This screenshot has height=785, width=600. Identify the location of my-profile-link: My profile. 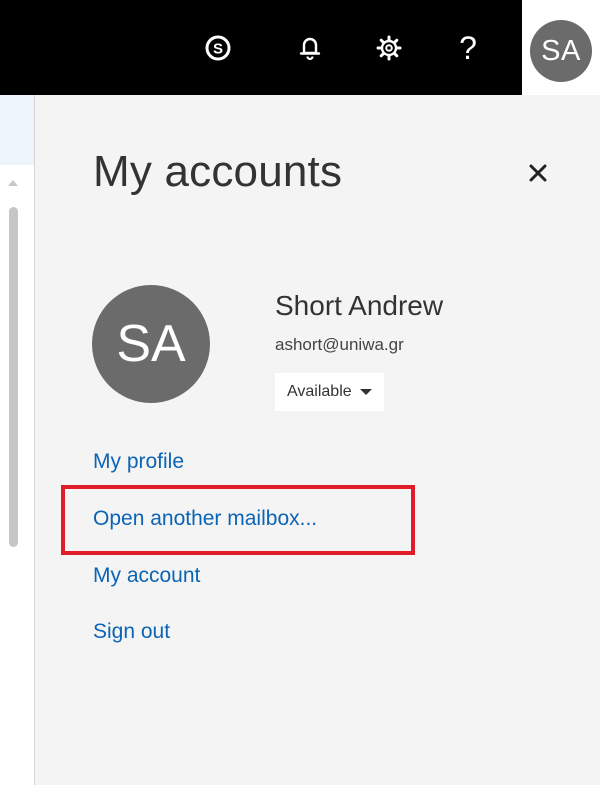
(138, 462).